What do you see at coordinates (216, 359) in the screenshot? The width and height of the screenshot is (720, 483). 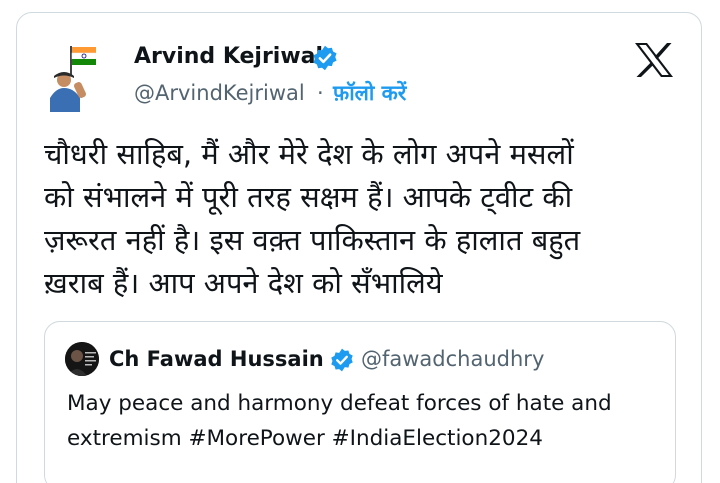 I see `quoted-author-name: Ch Fawad Hussain` at bounding box center [216, 359].